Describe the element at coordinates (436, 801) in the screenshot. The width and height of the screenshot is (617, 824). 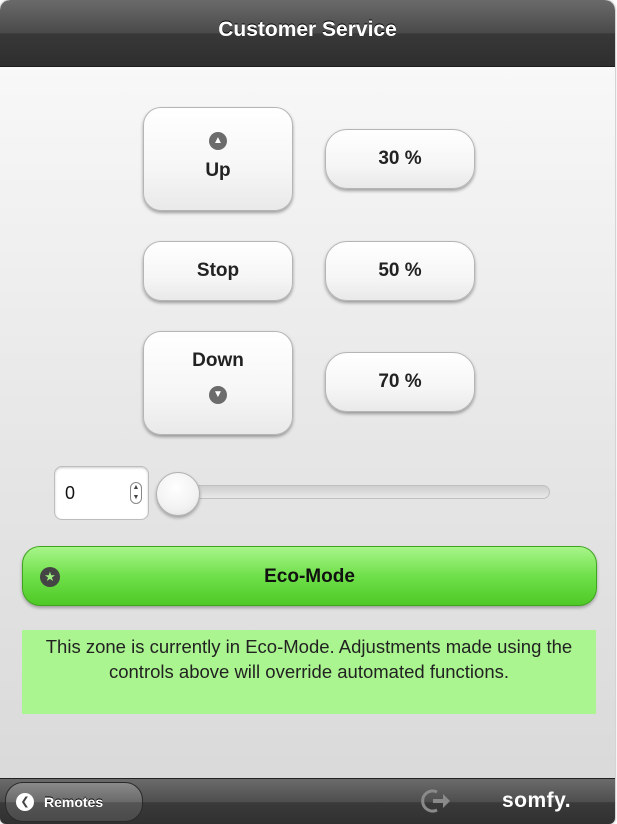
I see `logout-icon` at that location.